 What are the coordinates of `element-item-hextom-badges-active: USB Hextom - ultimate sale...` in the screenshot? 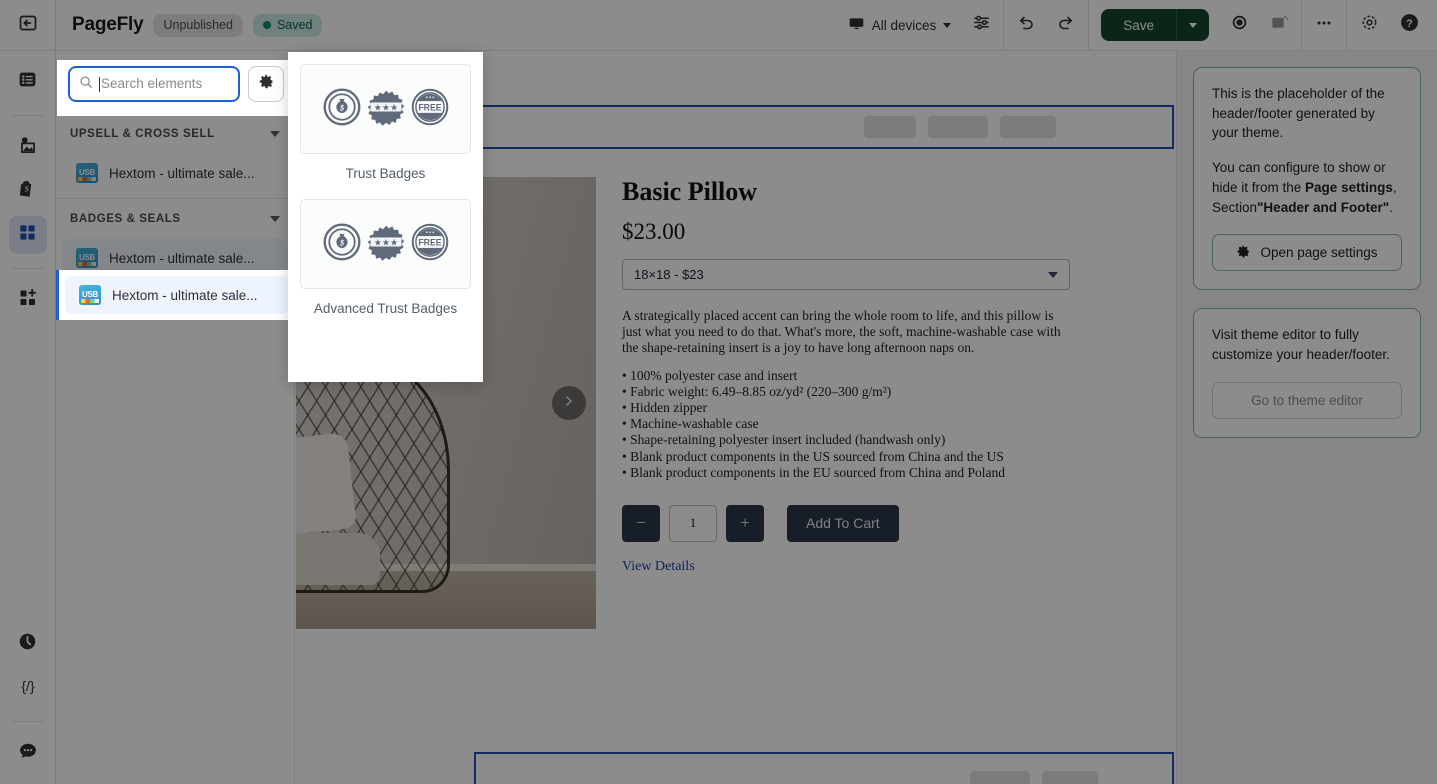 It's located at (177, 295).